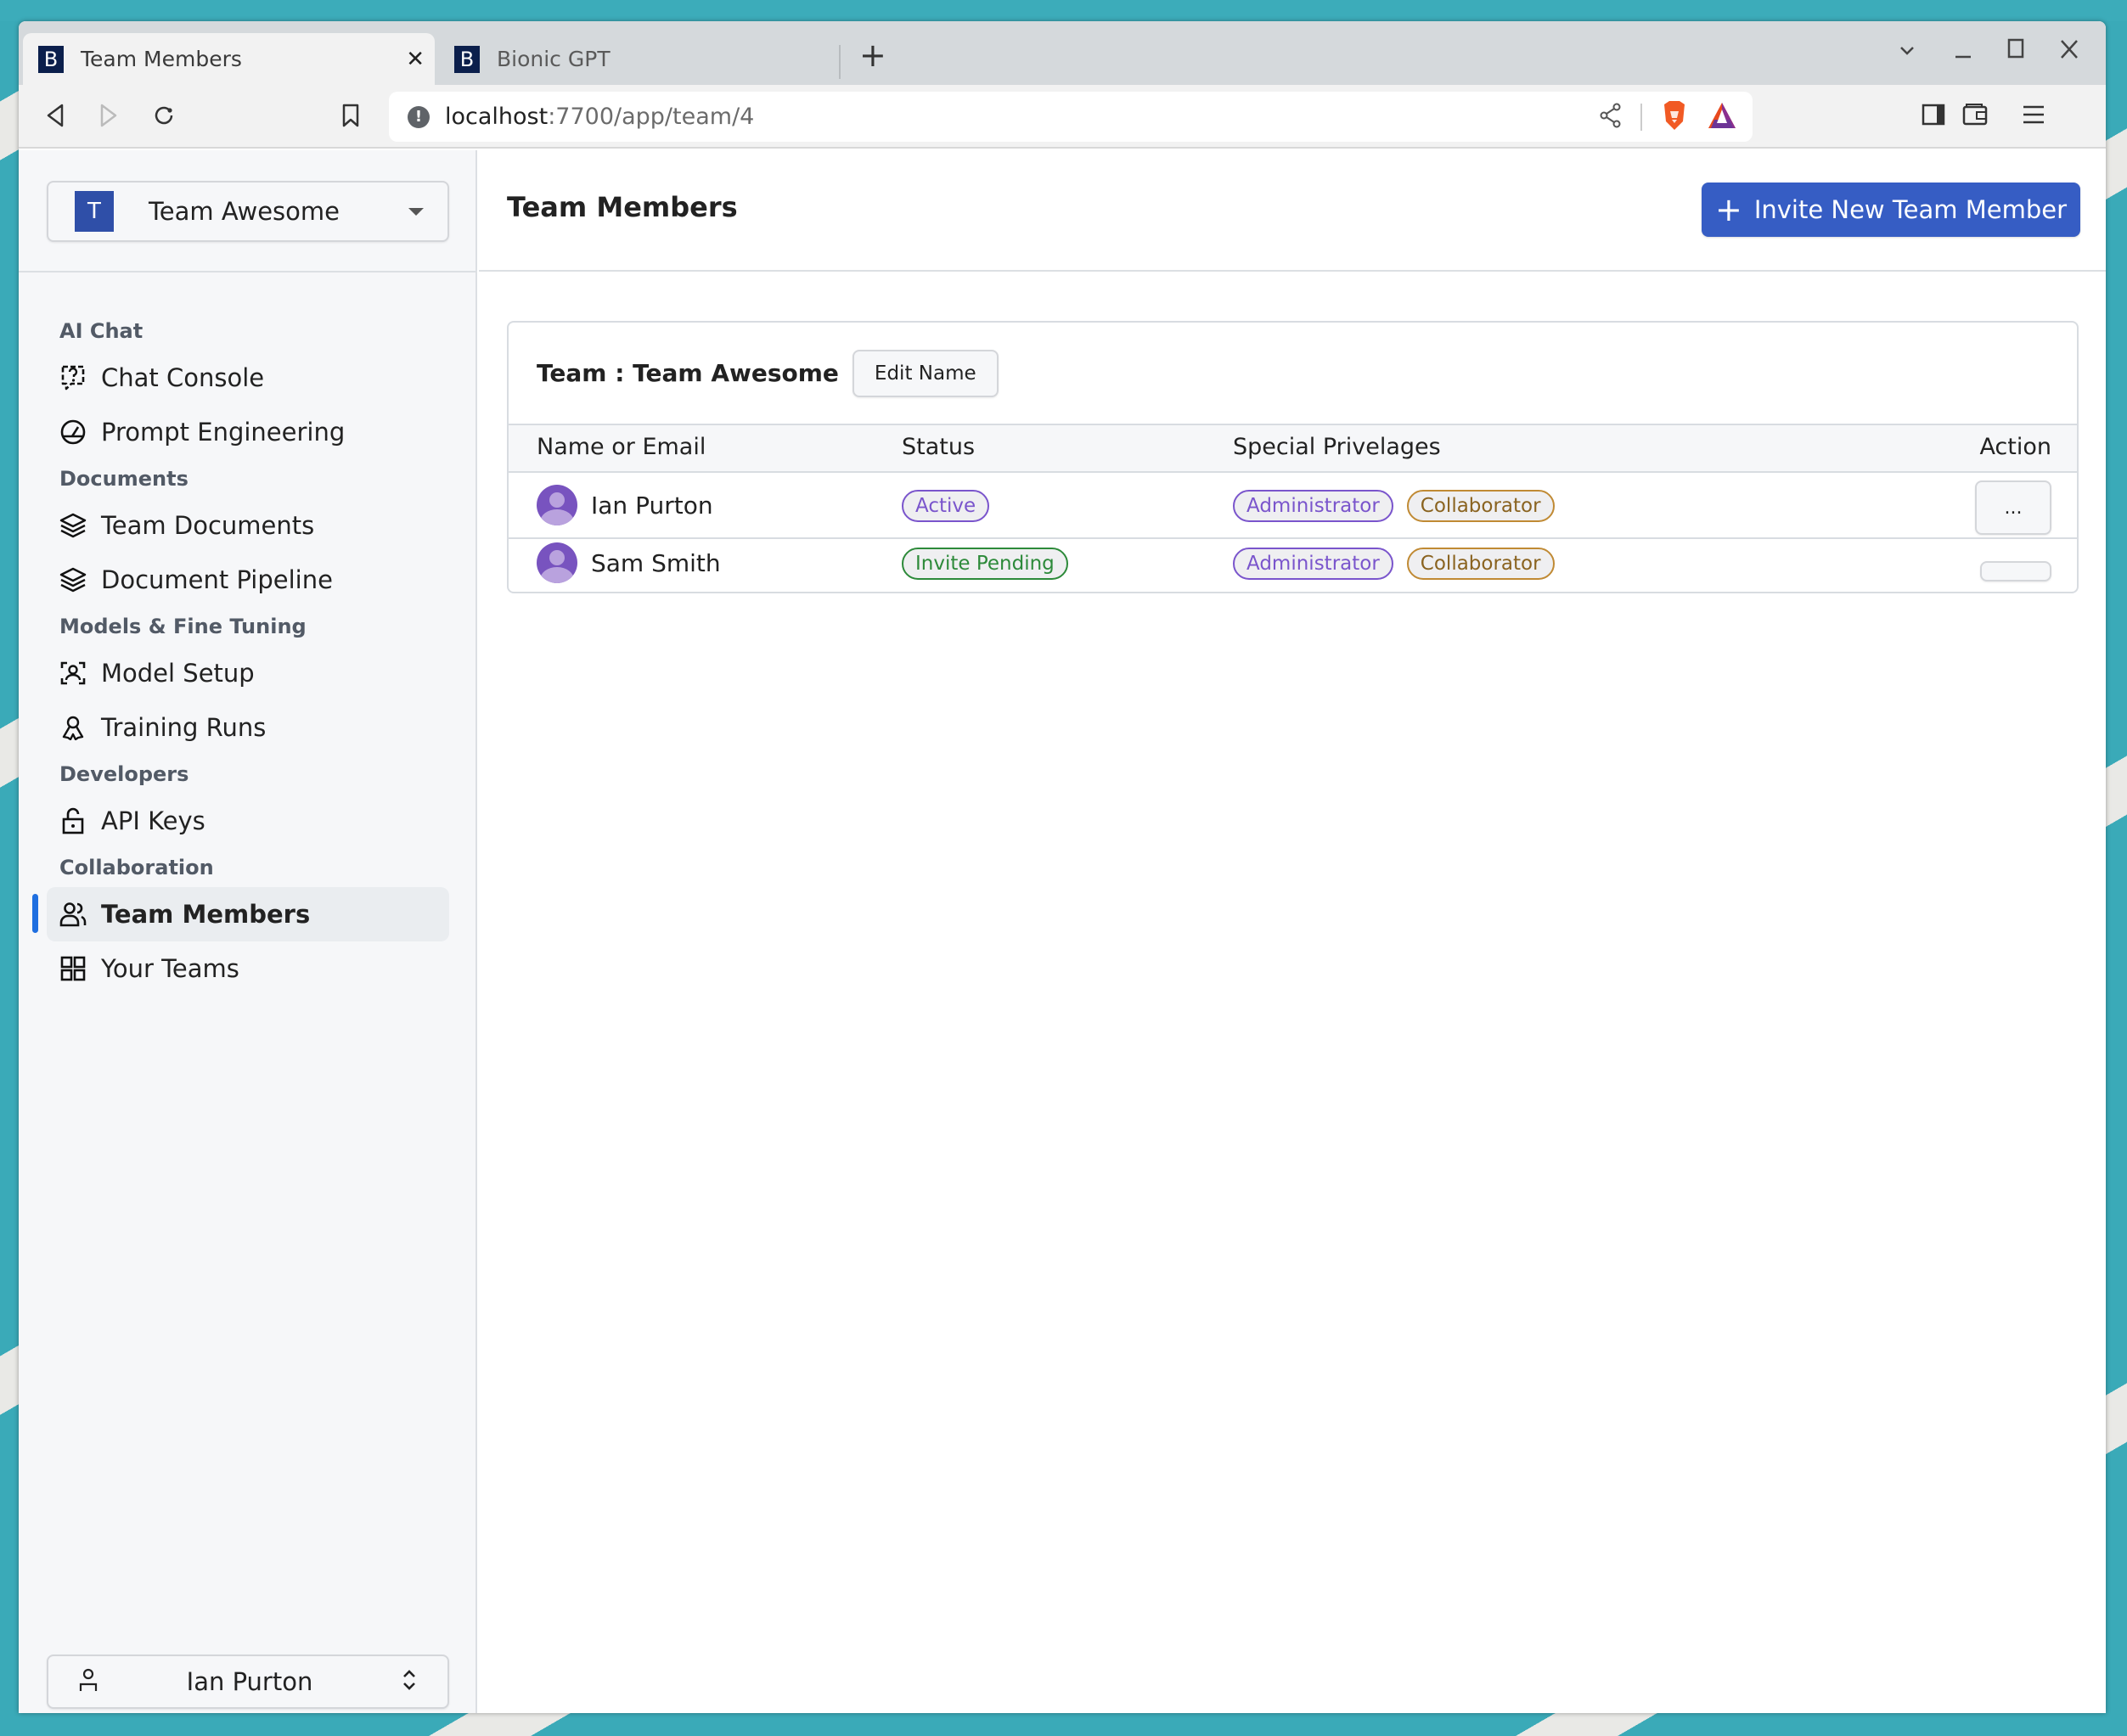 The height and width of the screenshot is (1736, 2127). I want to click on column-header-status: Status, so click(939, 447).